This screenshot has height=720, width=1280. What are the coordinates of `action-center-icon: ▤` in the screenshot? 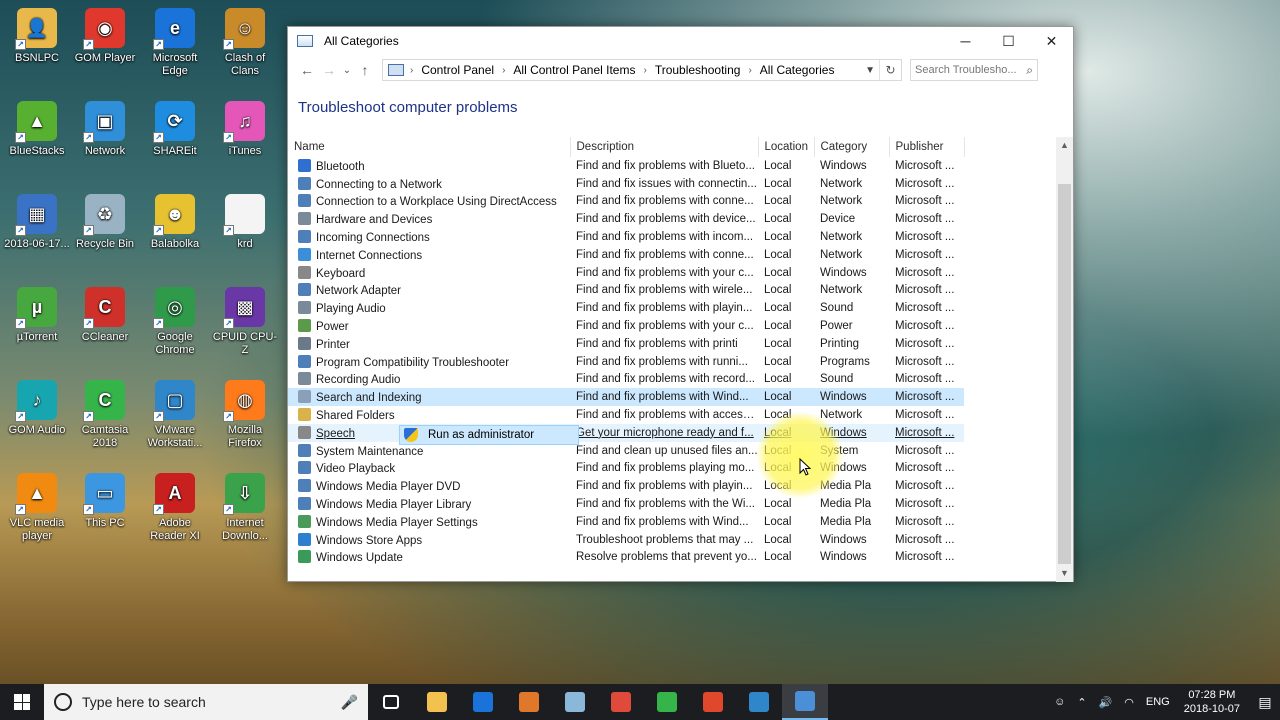 It's located at (1265, 702).